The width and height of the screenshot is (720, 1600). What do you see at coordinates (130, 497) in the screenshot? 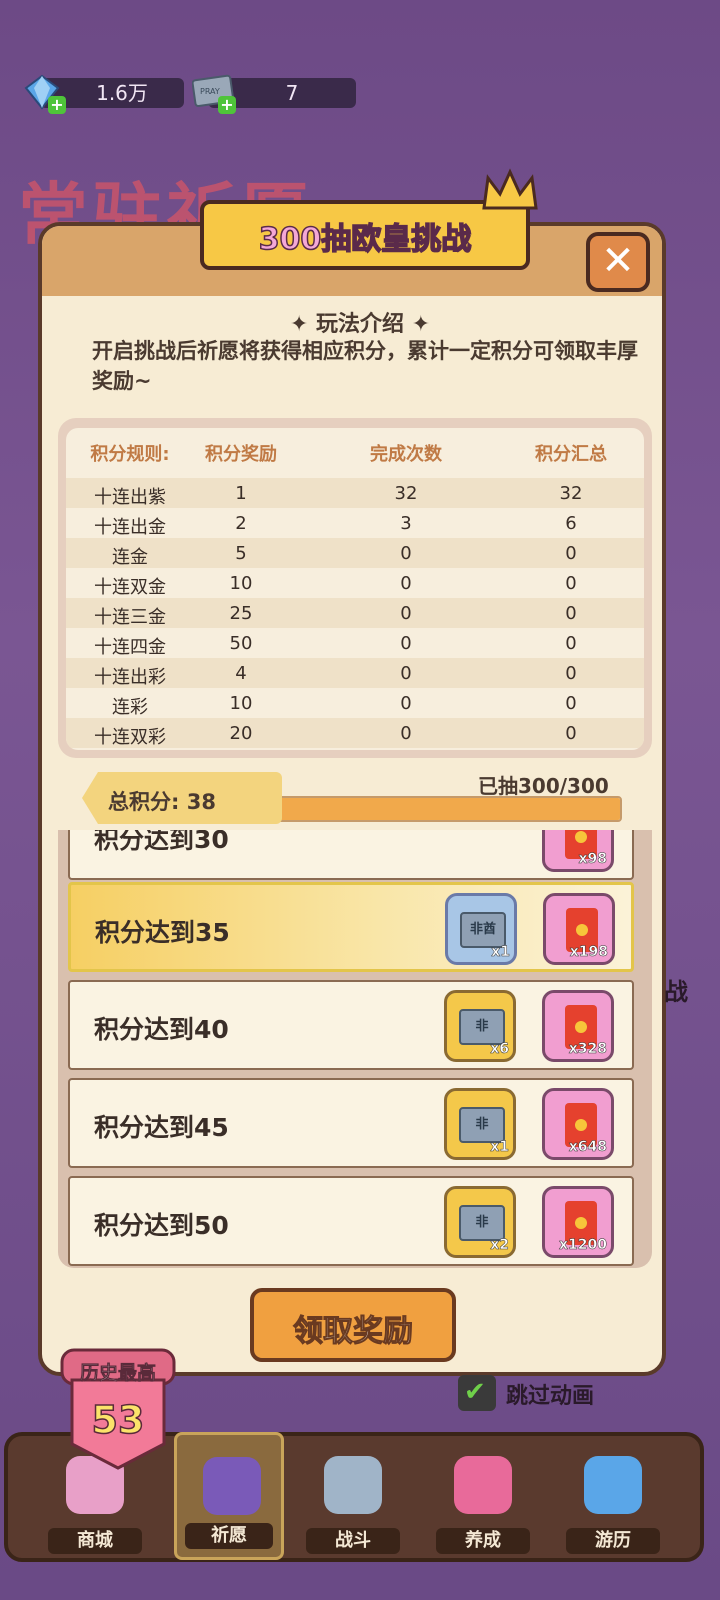
I see `table-cell: 十连出紫` at bounding box center [130, 497].